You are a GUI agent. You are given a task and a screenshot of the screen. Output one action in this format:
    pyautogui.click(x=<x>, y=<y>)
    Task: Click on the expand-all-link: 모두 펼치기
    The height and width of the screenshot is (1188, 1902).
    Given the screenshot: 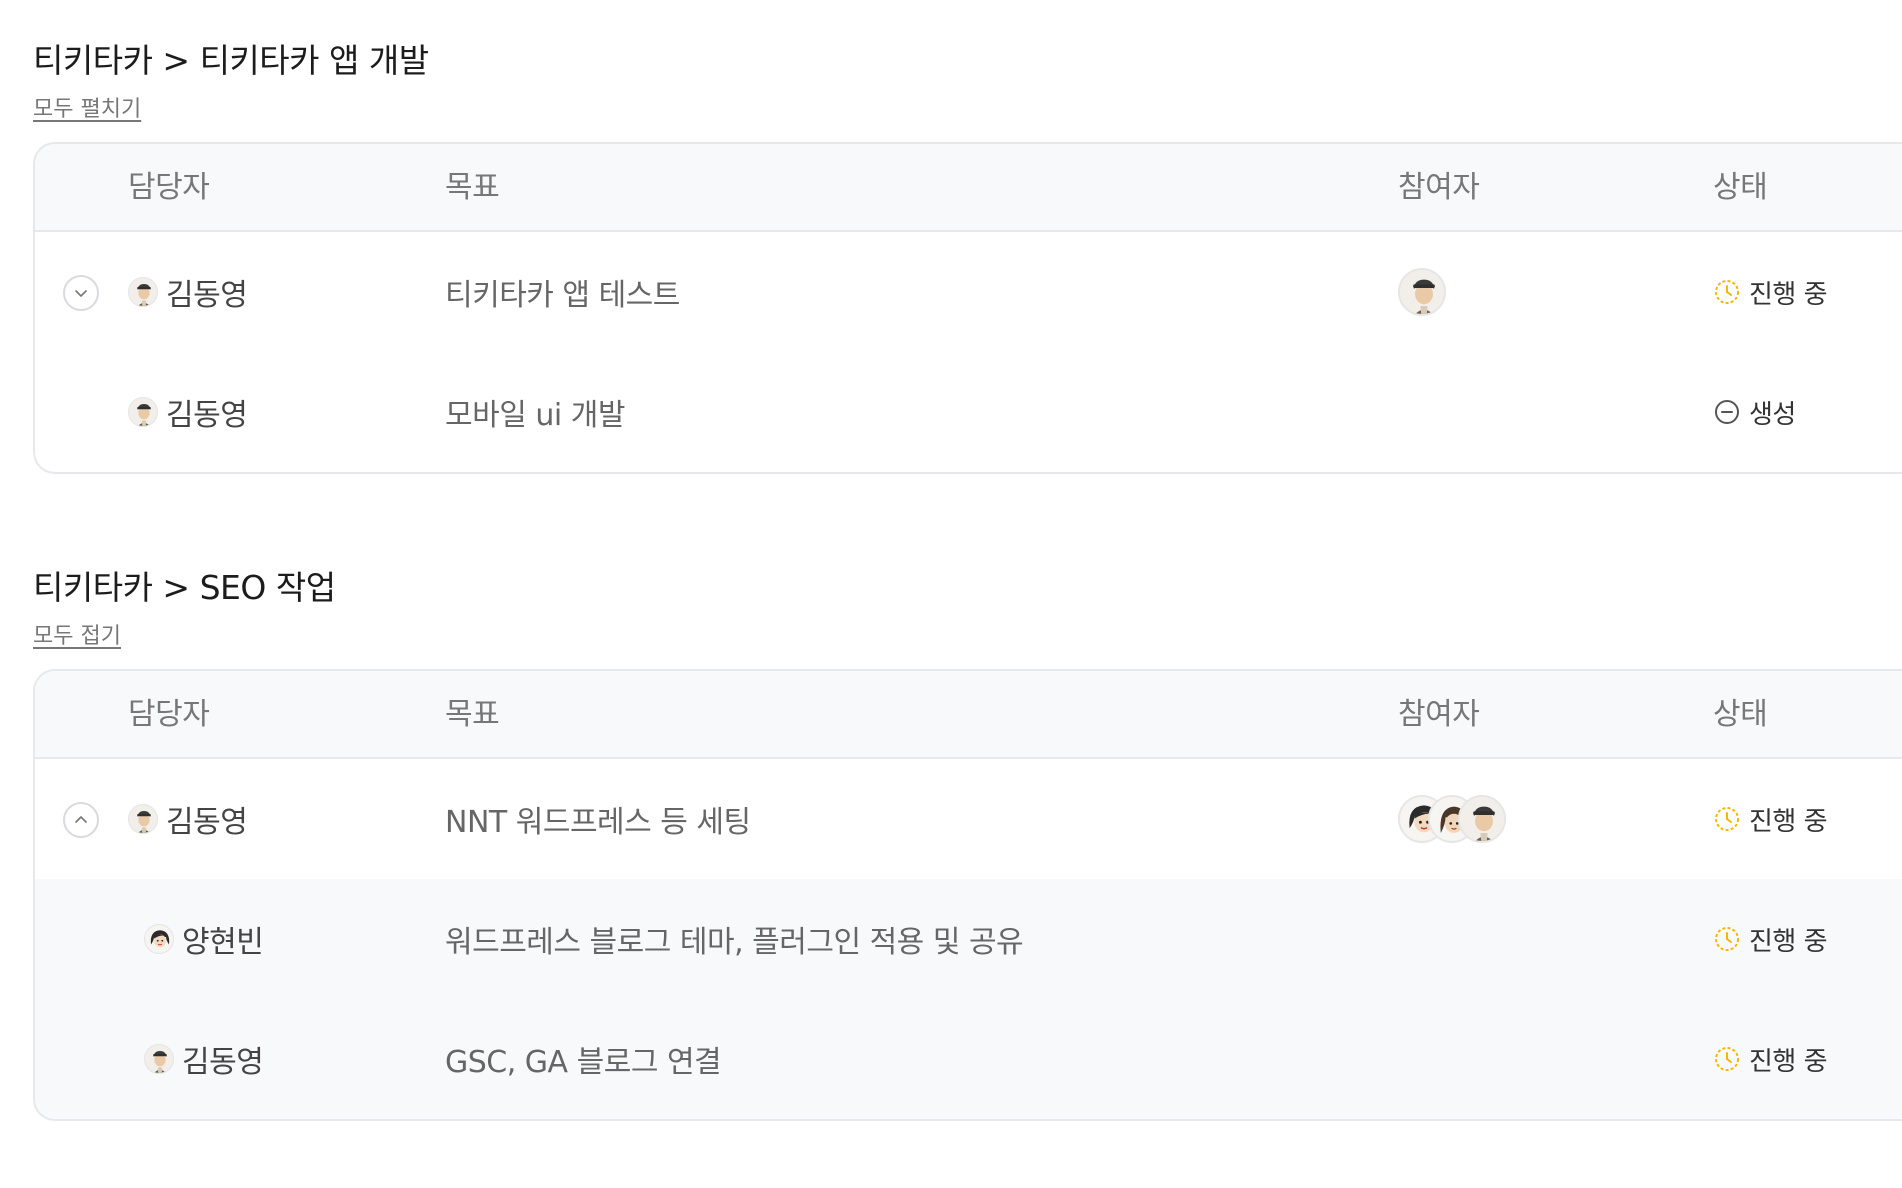 What is the action you would take?
    pyautogui.click(x=87, y=110)
    